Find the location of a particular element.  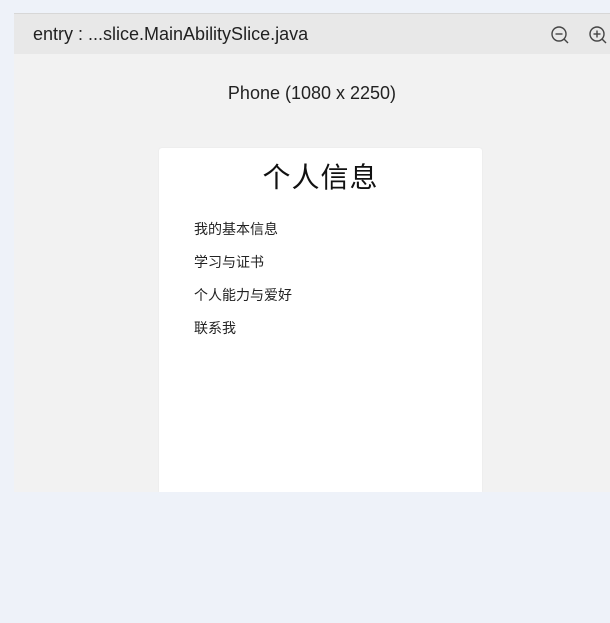

menu-list: 我的基本信息 学习与证书 个人能力与爱好 联系我 is located at coordinates (243, 286).